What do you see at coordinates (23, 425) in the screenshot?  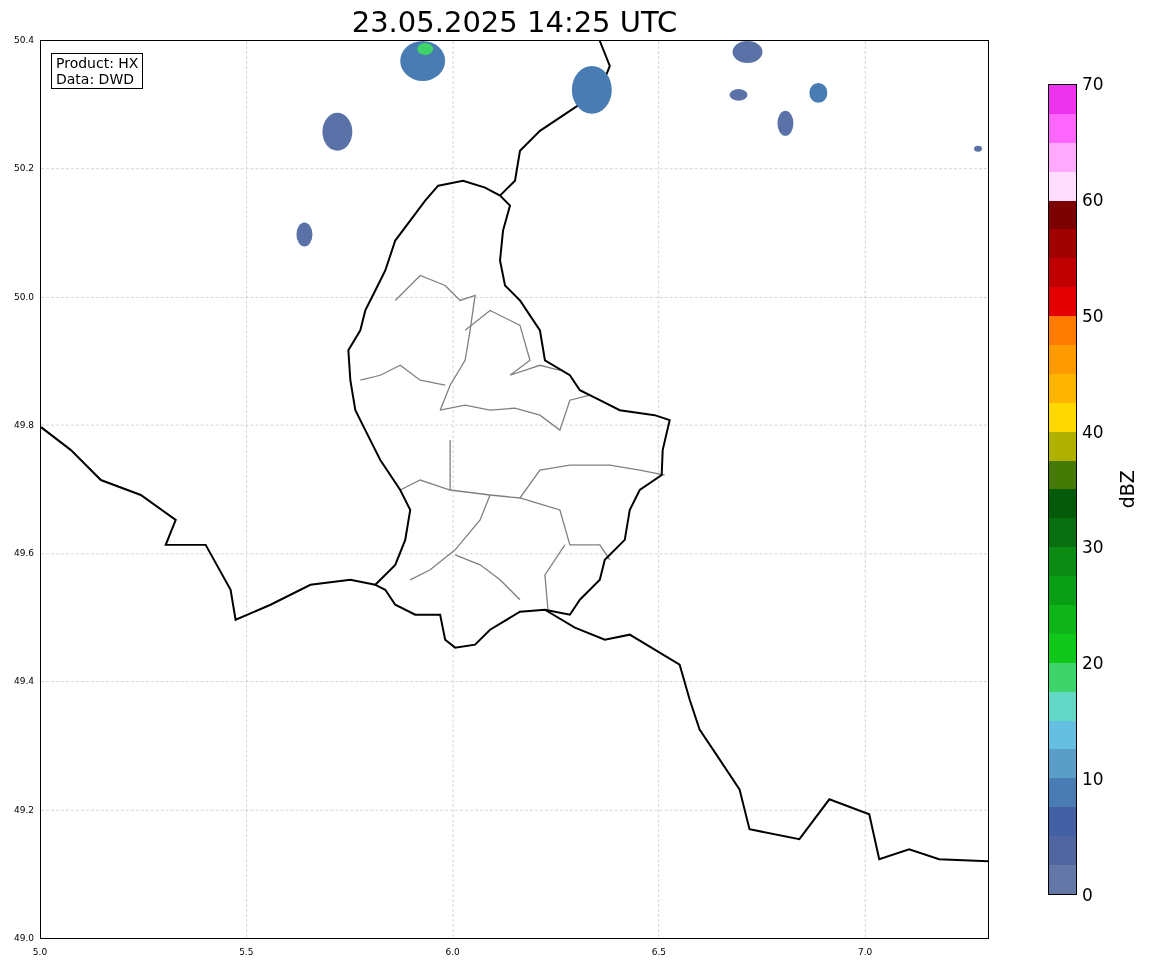 I see `y-tick-label: 49.8` at bounding box center [23, 425].